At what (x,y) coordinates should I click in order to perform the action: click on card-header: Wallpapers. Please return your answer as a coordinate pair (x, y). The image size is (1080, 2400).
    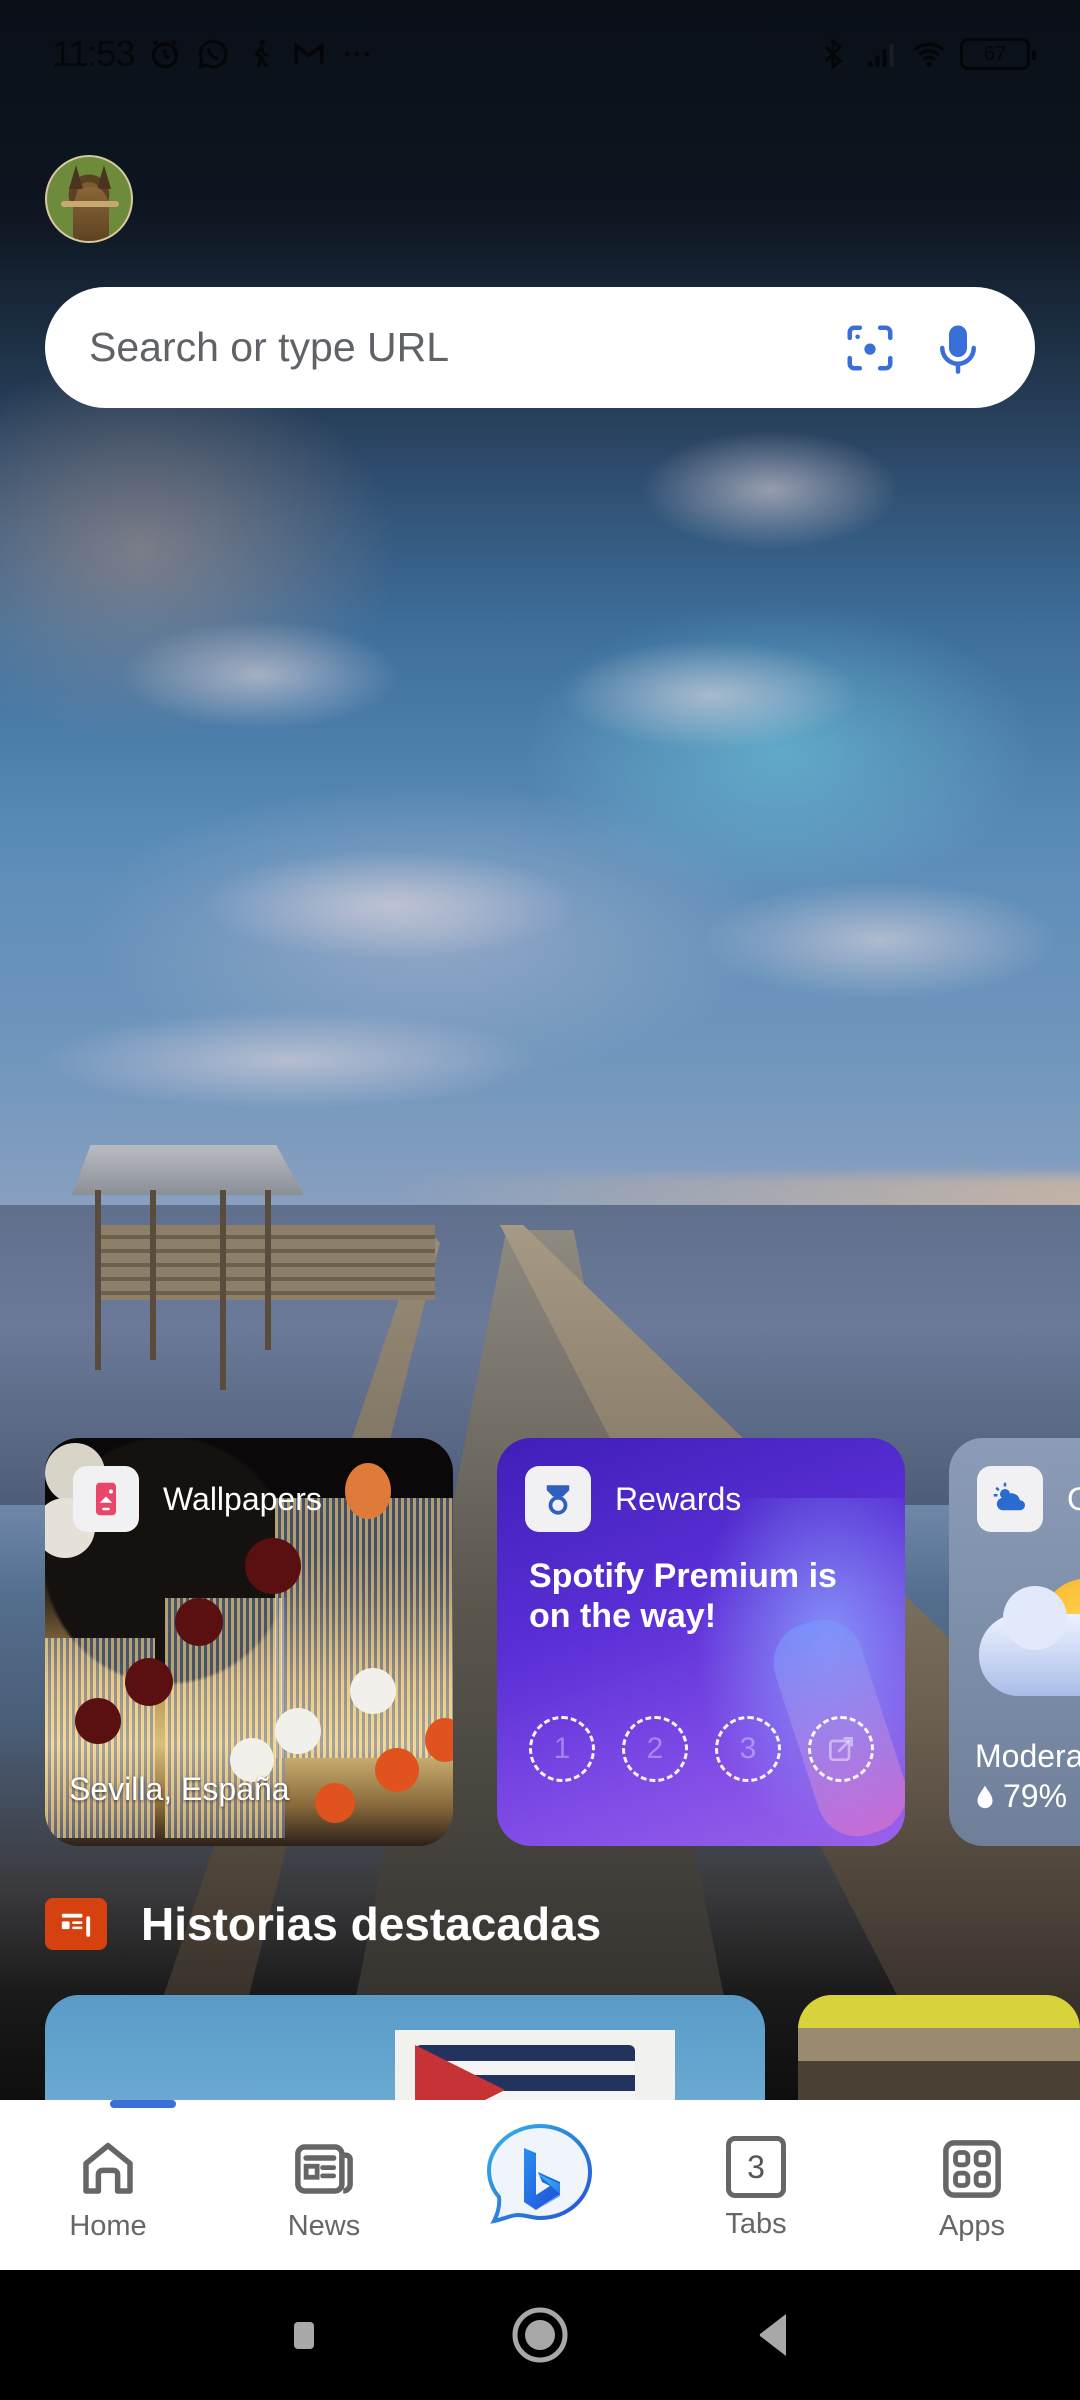
    Looking at the image, I should click on (197, 1499).